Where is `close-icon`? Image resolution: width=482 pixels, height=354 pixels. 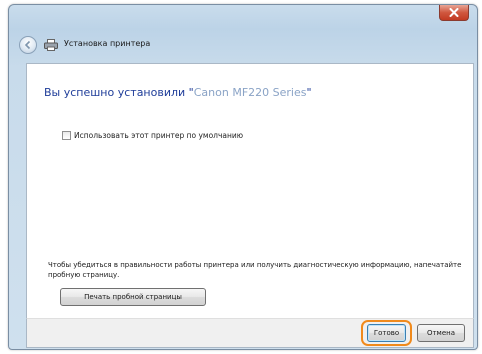 close-icon is located at coordinates (454, 12).